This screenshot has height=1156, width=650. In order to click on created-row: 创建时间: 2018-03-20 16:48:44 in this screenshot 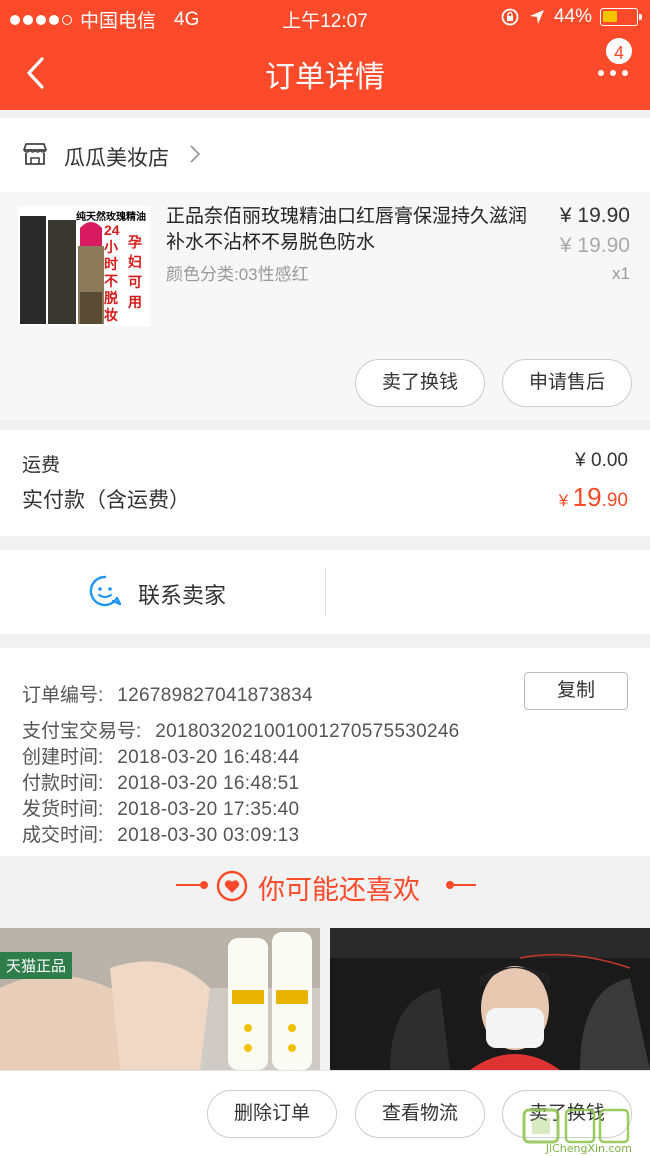, I will do `click(160, 755)`.